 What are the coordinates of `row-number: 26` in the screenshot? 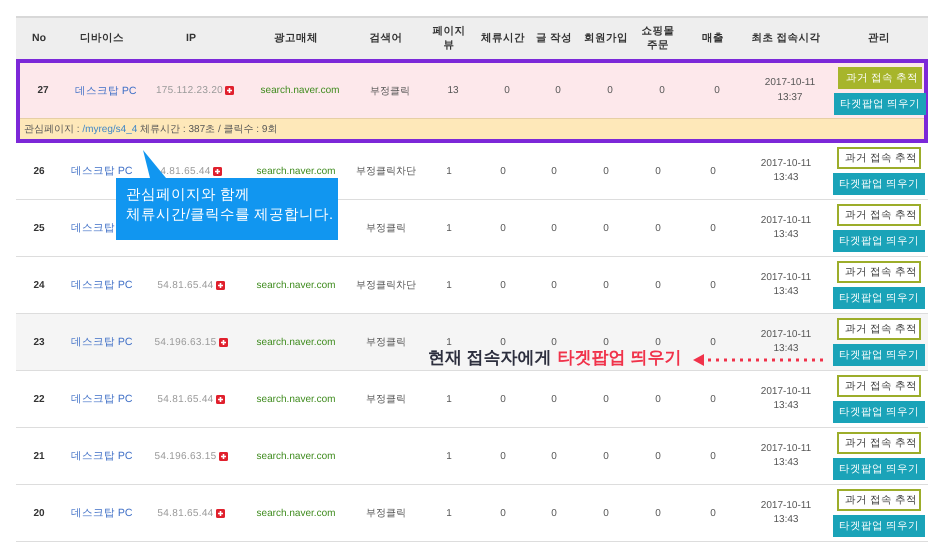 It's located at (39, 171).